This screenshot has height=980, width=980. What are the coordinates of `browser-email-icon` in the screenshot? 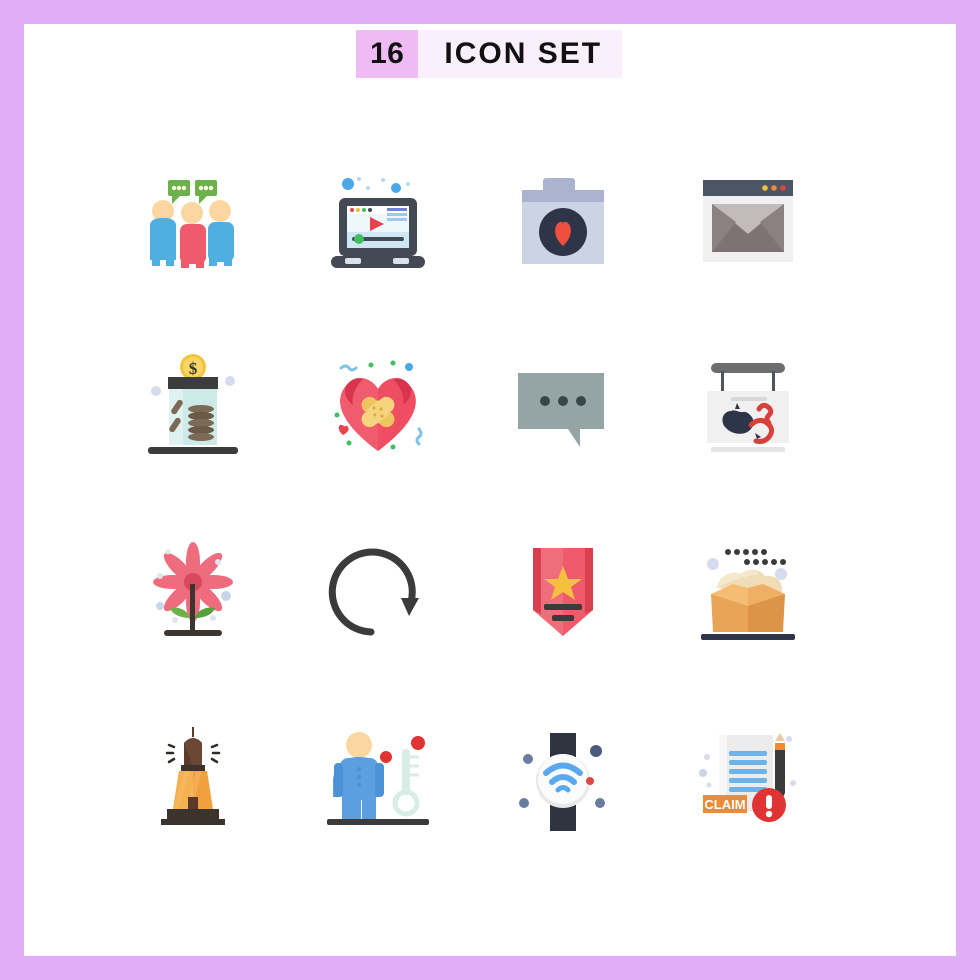 It's located at (747, 220).